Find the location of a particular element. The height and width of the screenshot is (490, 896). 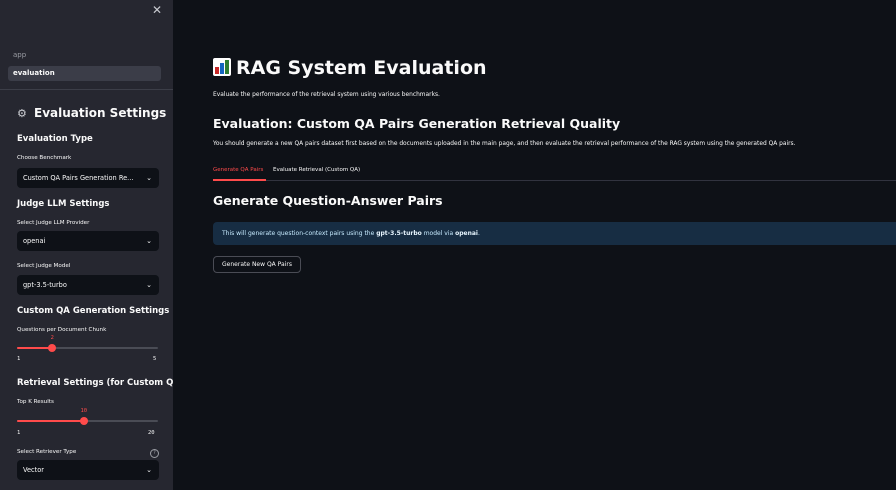

judge-model-value: gpt-3.5-turbo is located at coordinates (45, 285).